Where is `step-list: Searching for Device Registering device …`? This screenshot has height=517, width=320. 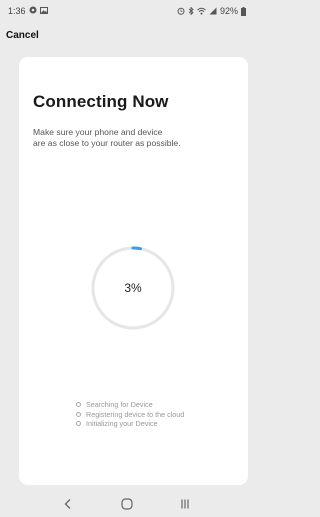
step-list: Searching for Device Registering device … is located at coordinates (130, 414).